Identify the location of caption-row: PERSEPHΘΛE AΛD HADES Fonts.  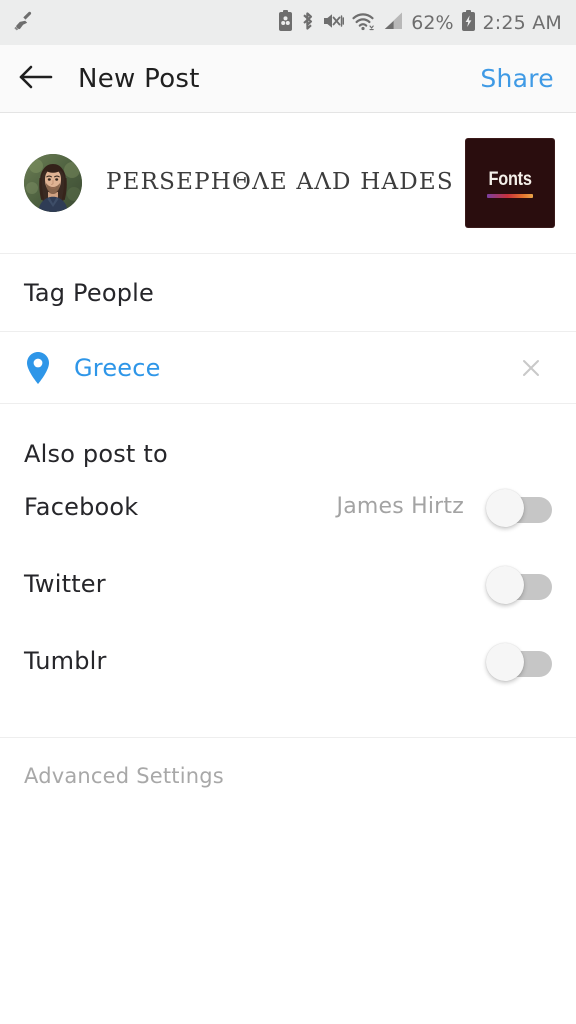
(288, 183).